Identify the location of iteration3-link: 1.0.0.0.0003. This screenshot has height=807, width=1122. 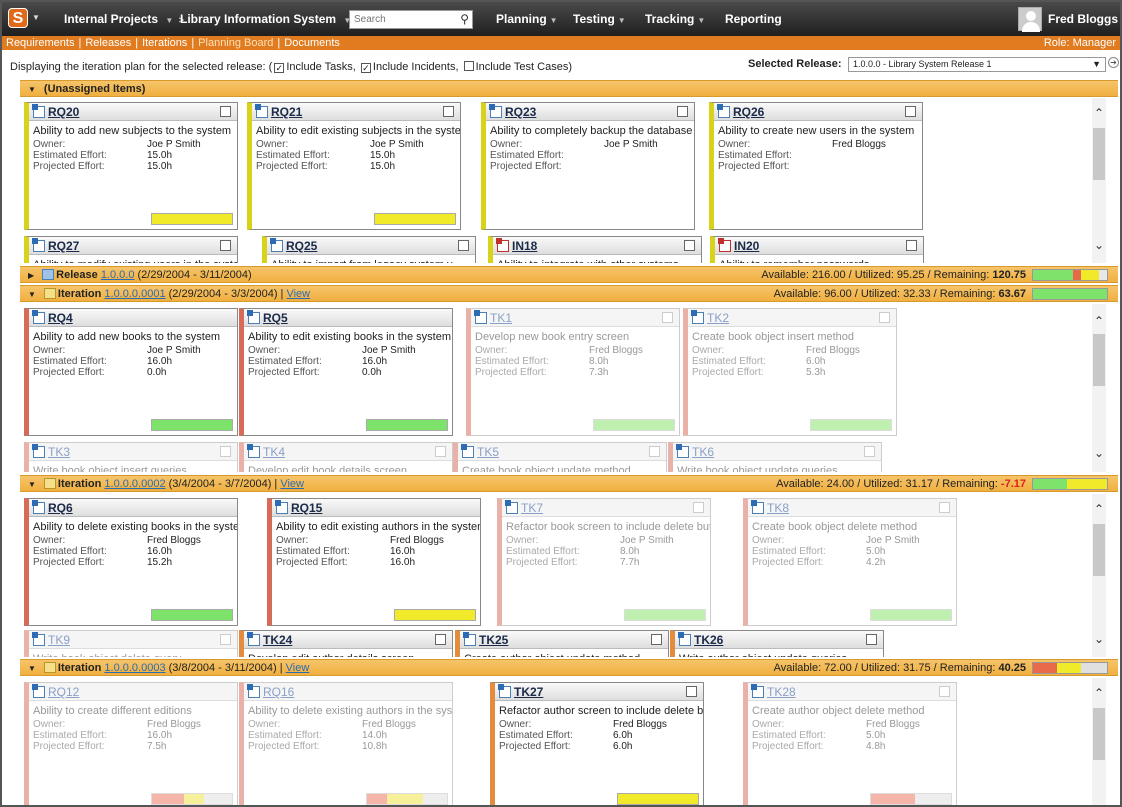
(134, 668).